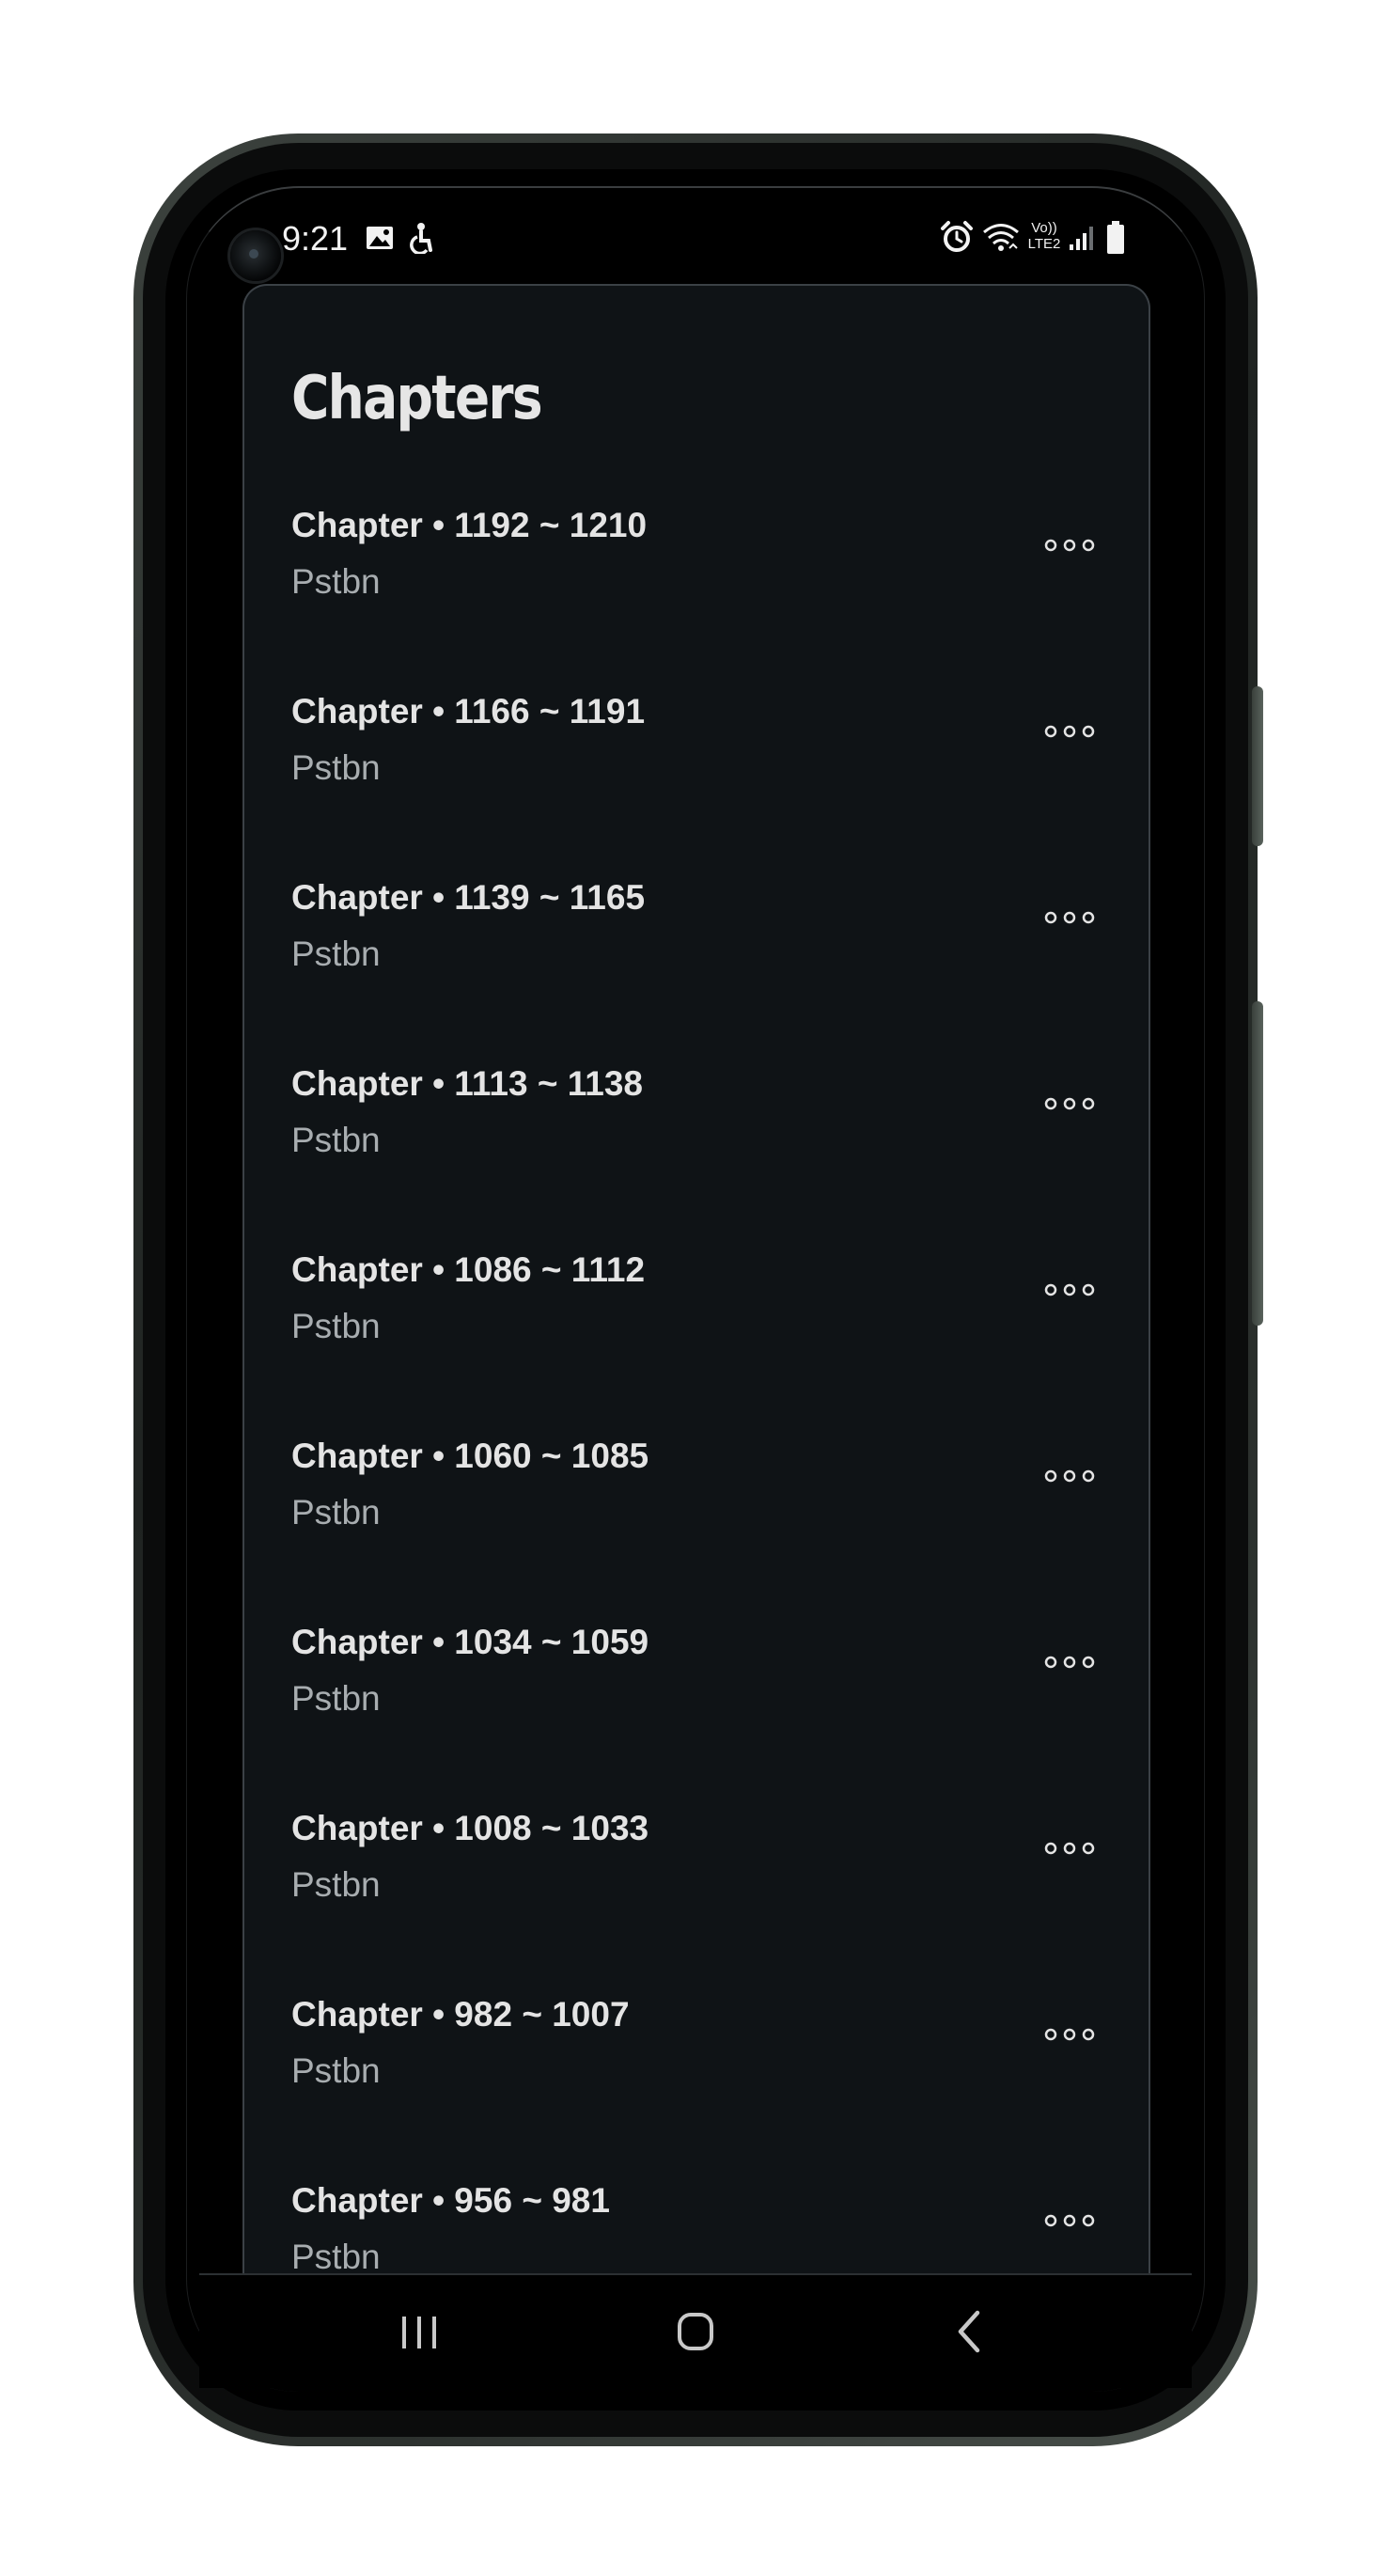 The height and width of the screenshot is (2576, 1391). What do you see at coordinates (972, 2332) in the screenshot?
I see `back-icon` at bounding box center [972, 2332].